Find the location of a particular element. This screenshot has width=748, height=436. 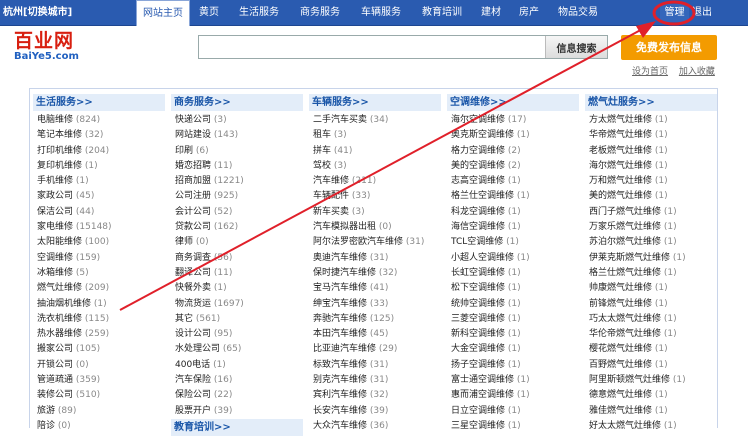

list-item: 网站建设 (143) is located at coordinates (239, 135).